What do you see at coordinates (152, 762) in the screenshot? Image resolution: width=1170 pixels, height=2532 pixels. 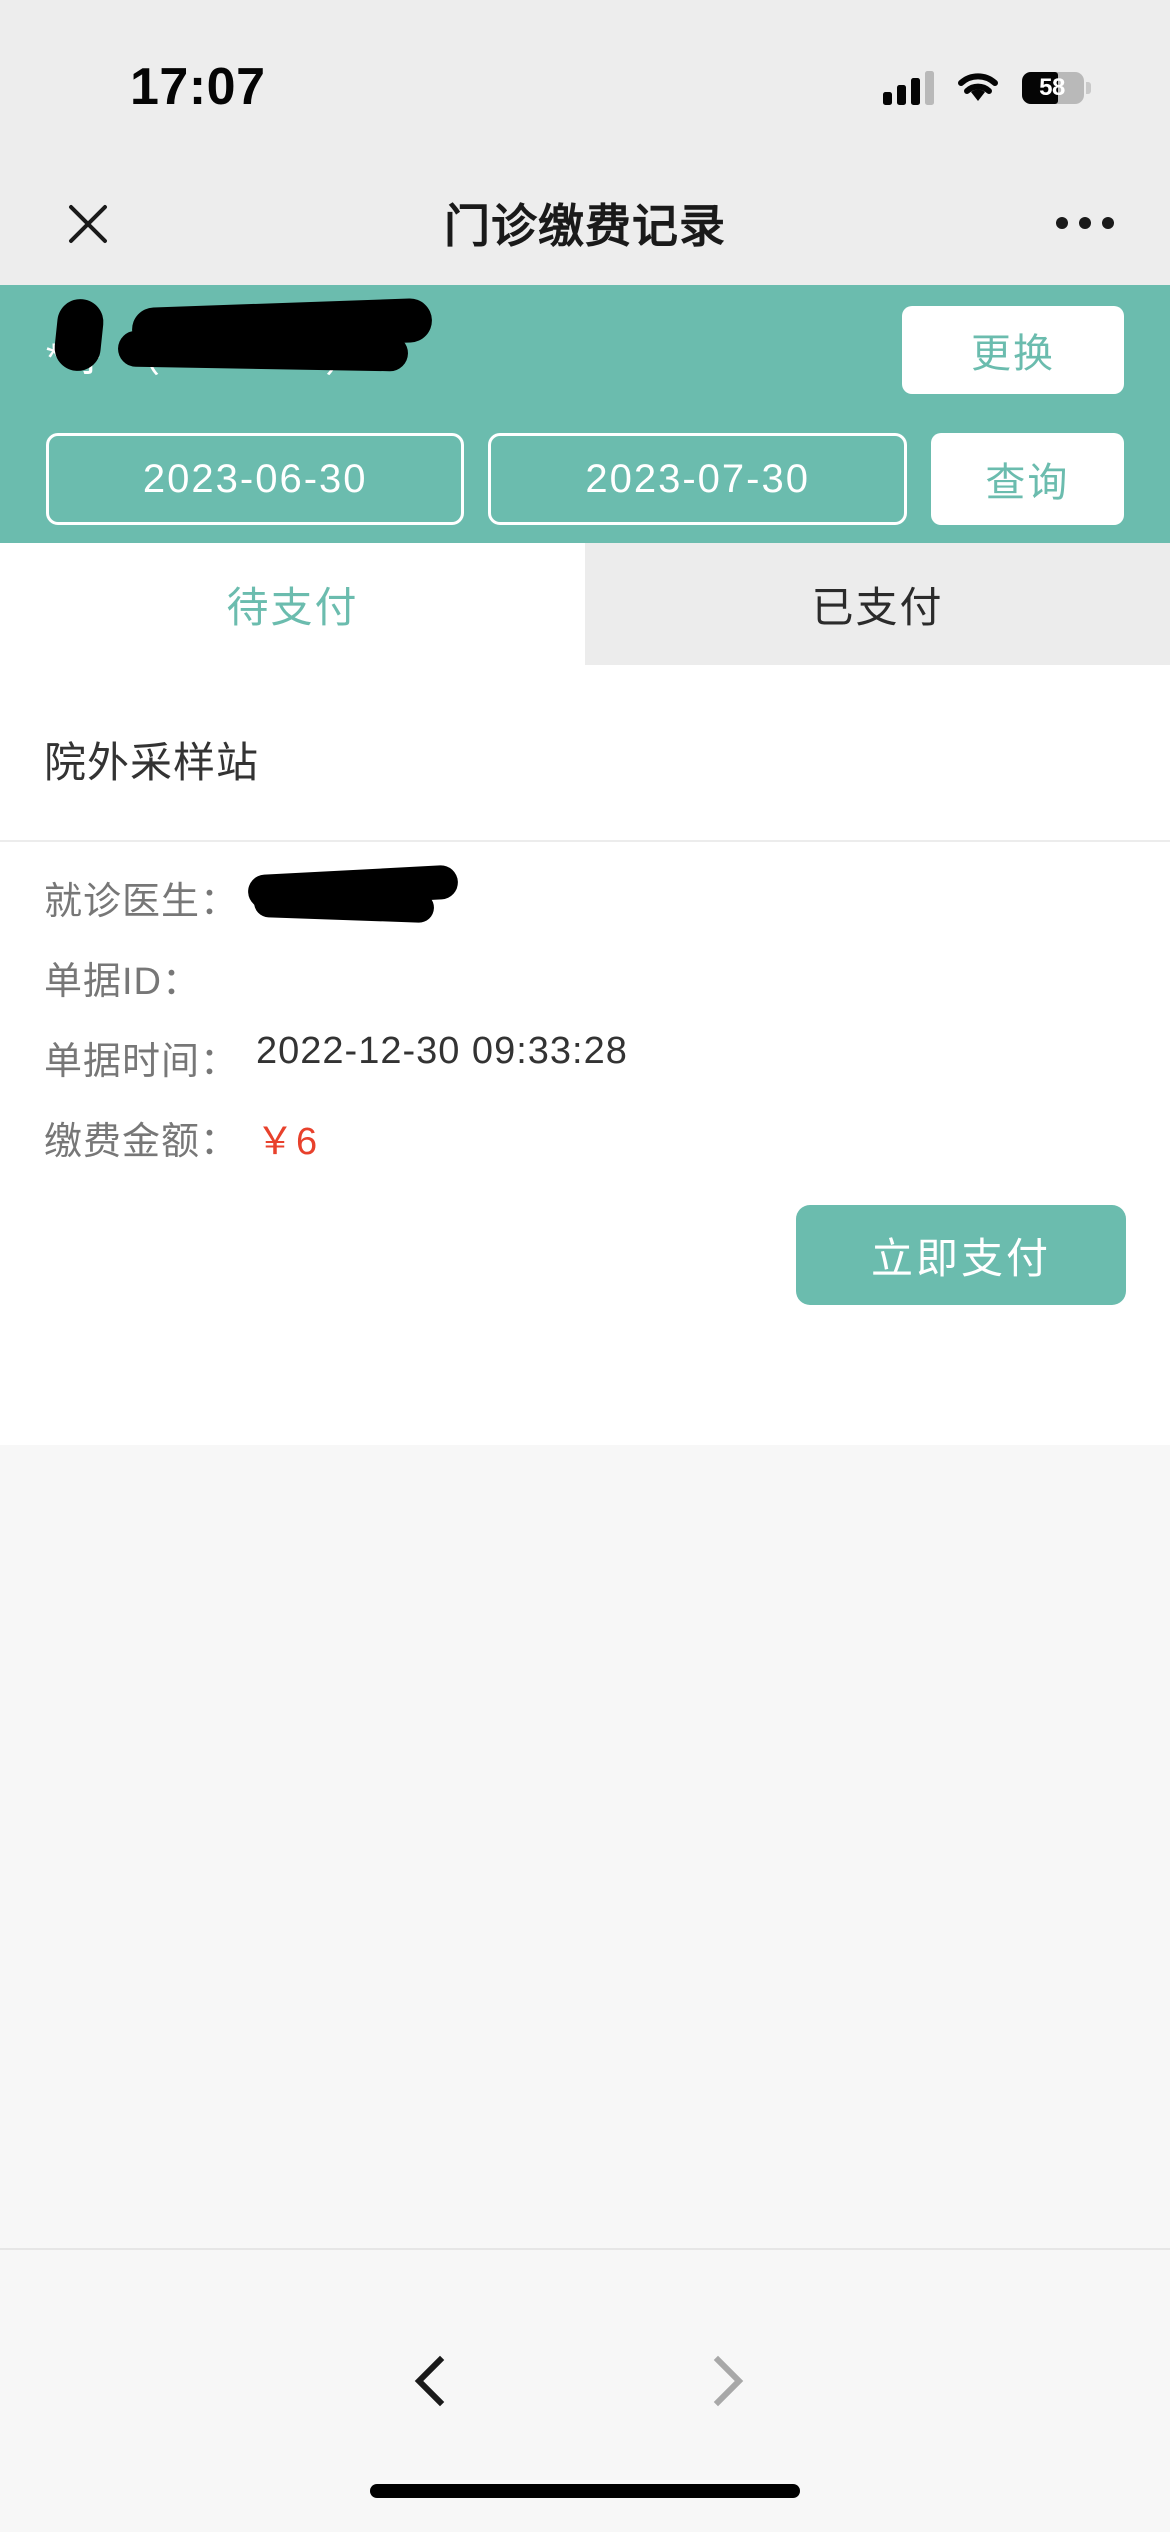 I see `record-title: 院外采样站` at bounding box center [152, 762].